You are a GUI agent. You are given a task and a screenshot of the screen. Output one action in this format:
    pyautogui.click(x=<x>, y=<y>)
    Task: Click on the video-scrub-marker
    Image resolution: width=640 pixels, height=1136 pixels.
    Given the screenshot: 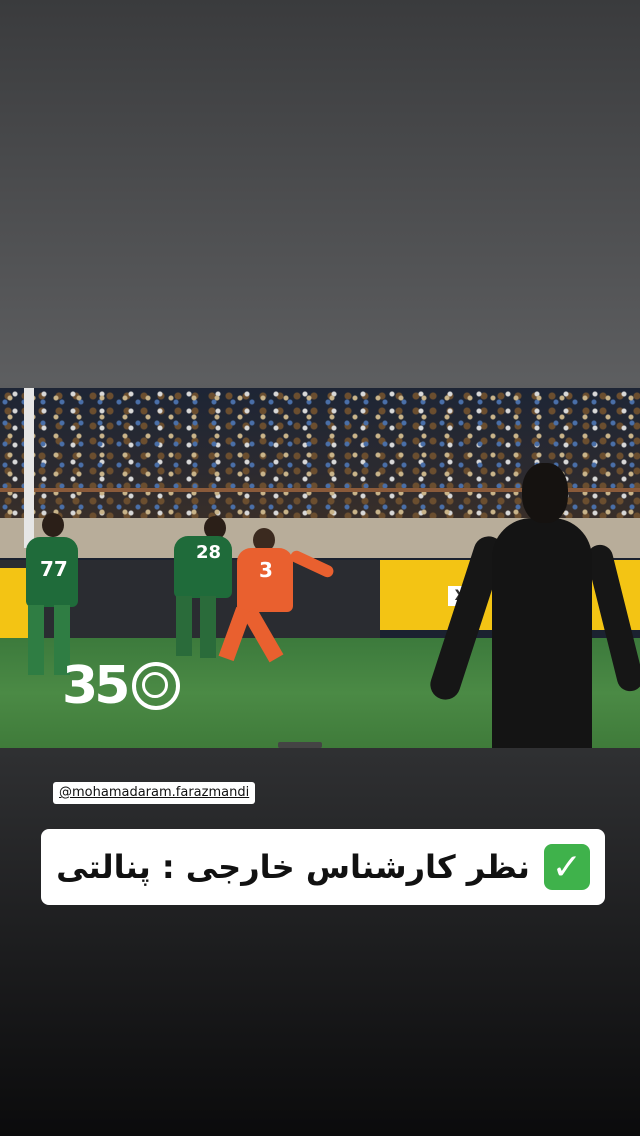 What is the action you would take?
    pyautogui.click(x=300, y=745)
    